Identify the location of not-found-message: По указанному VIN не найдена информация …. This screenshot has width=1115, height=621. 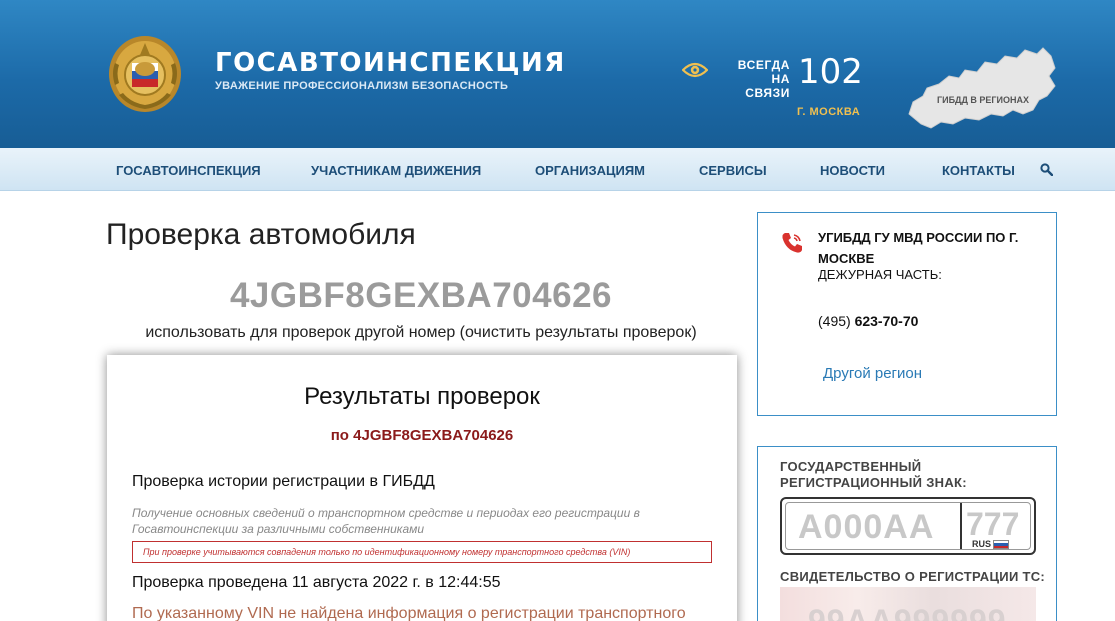
(409, 613).